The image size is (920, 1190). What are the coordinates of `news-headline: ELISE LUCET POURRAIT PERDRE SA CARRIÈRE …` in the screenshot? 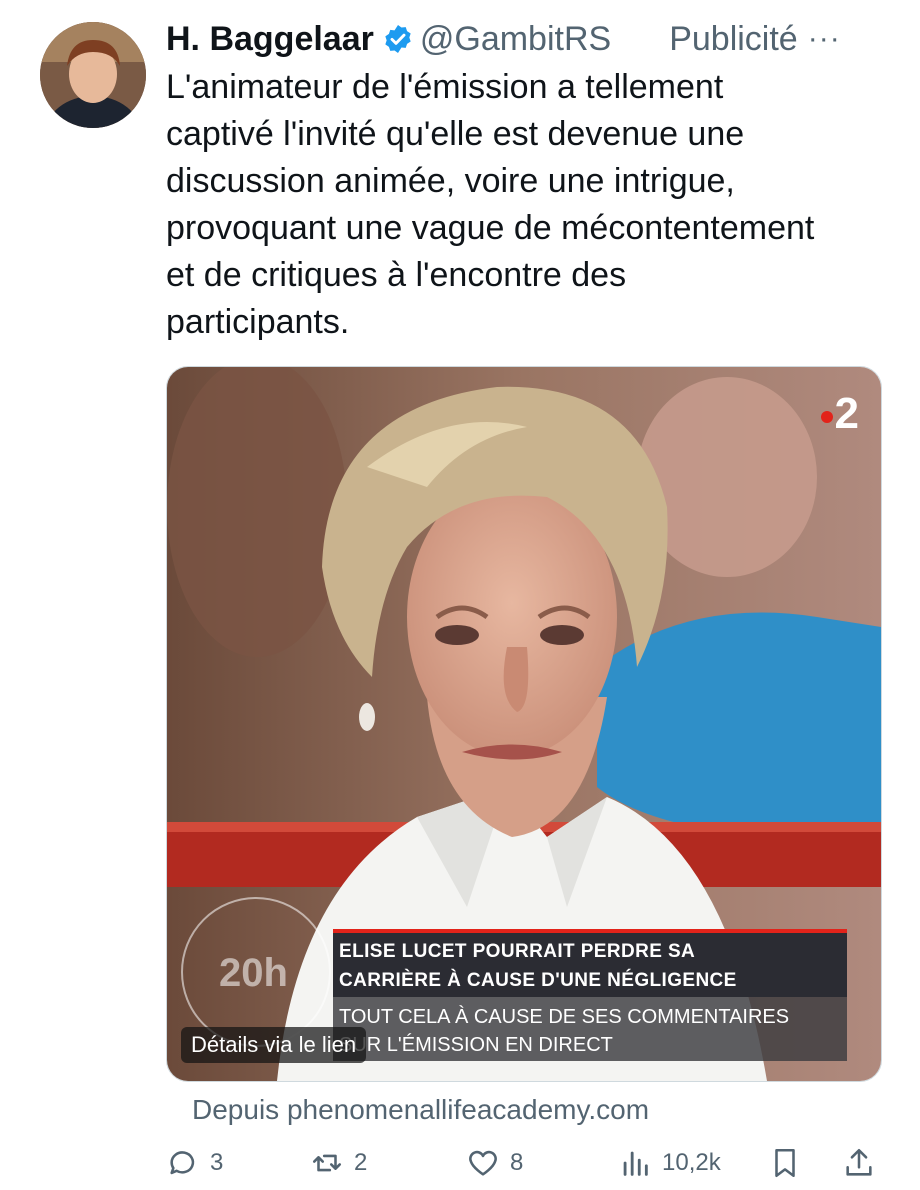 It's located at (590, 963).